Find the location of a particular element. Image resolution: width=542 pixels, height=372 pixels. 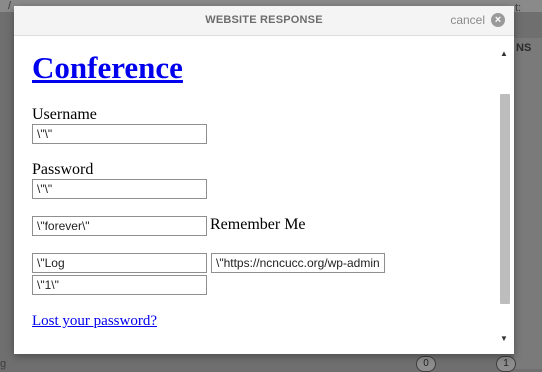

scroll-thumb is located at coordinates (505, 199).